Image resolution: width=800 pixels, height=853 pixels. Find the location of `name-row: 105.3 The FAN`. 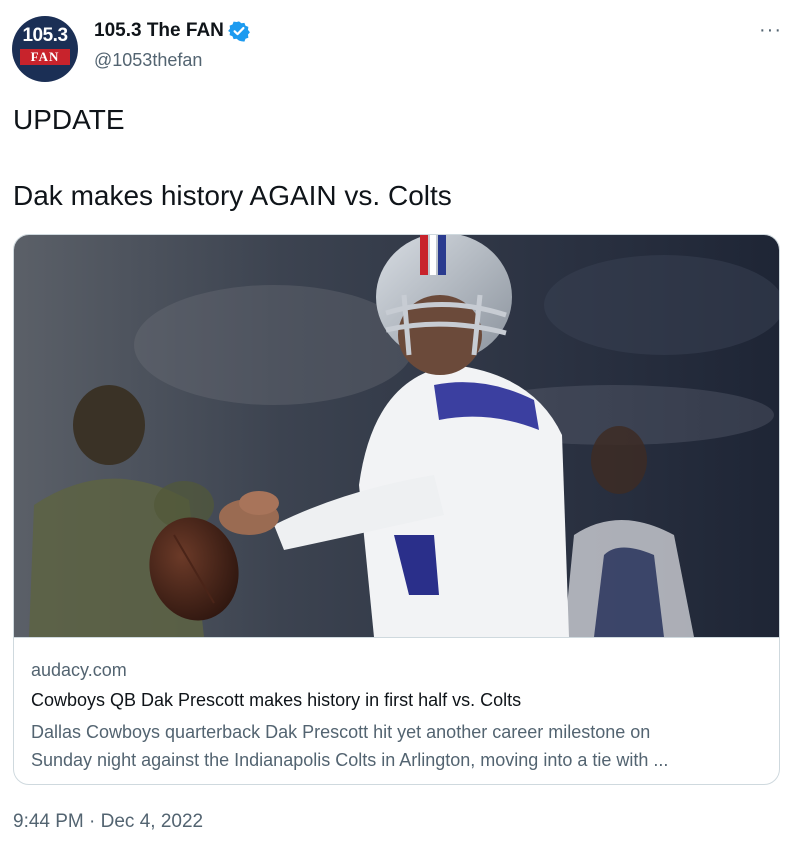

name-row: 105.3 The FAN is located at coordinates (172, 31).